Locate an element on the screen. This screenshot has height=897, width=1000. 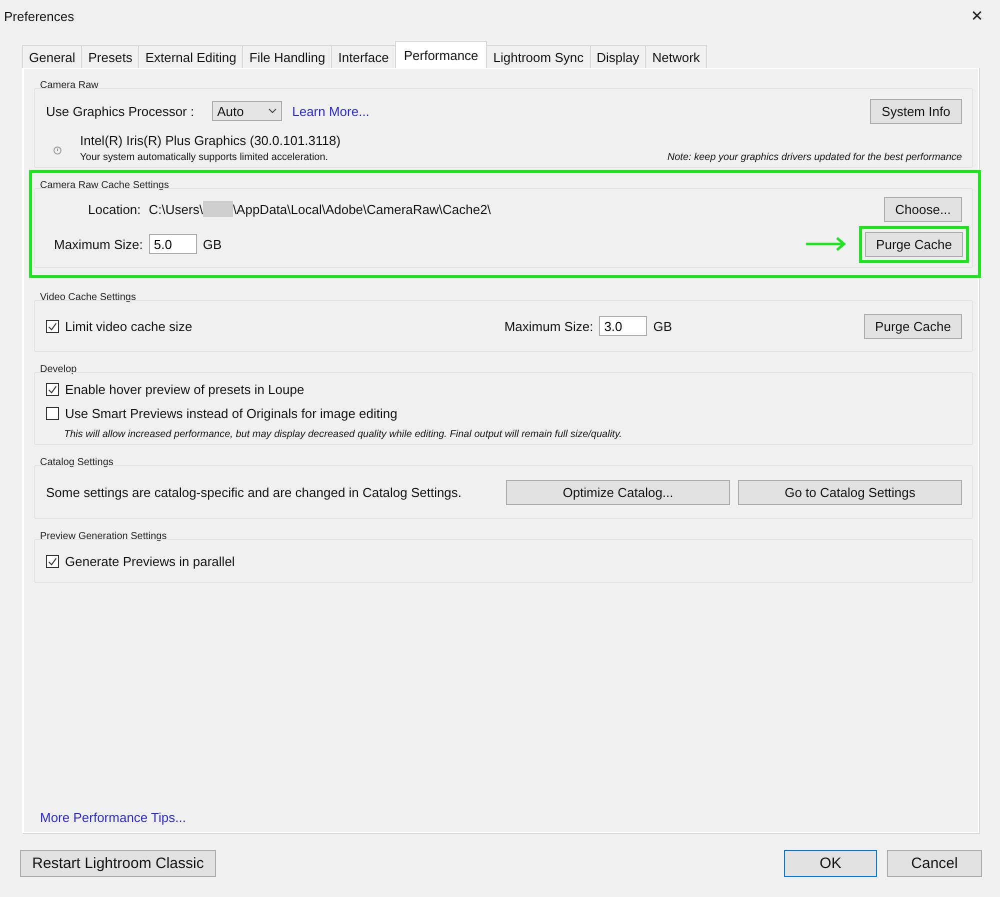
checkbox-label: Limit video cache size is located at coordinates (128, 326).